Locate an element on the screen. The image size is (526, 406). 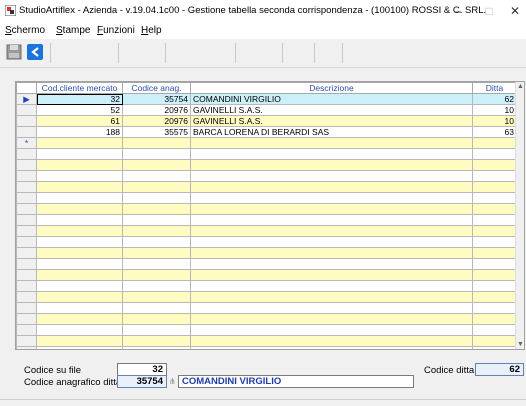
column-header-cod-cliente: Cod.cliente mercato is located at coordinates (79, 88).